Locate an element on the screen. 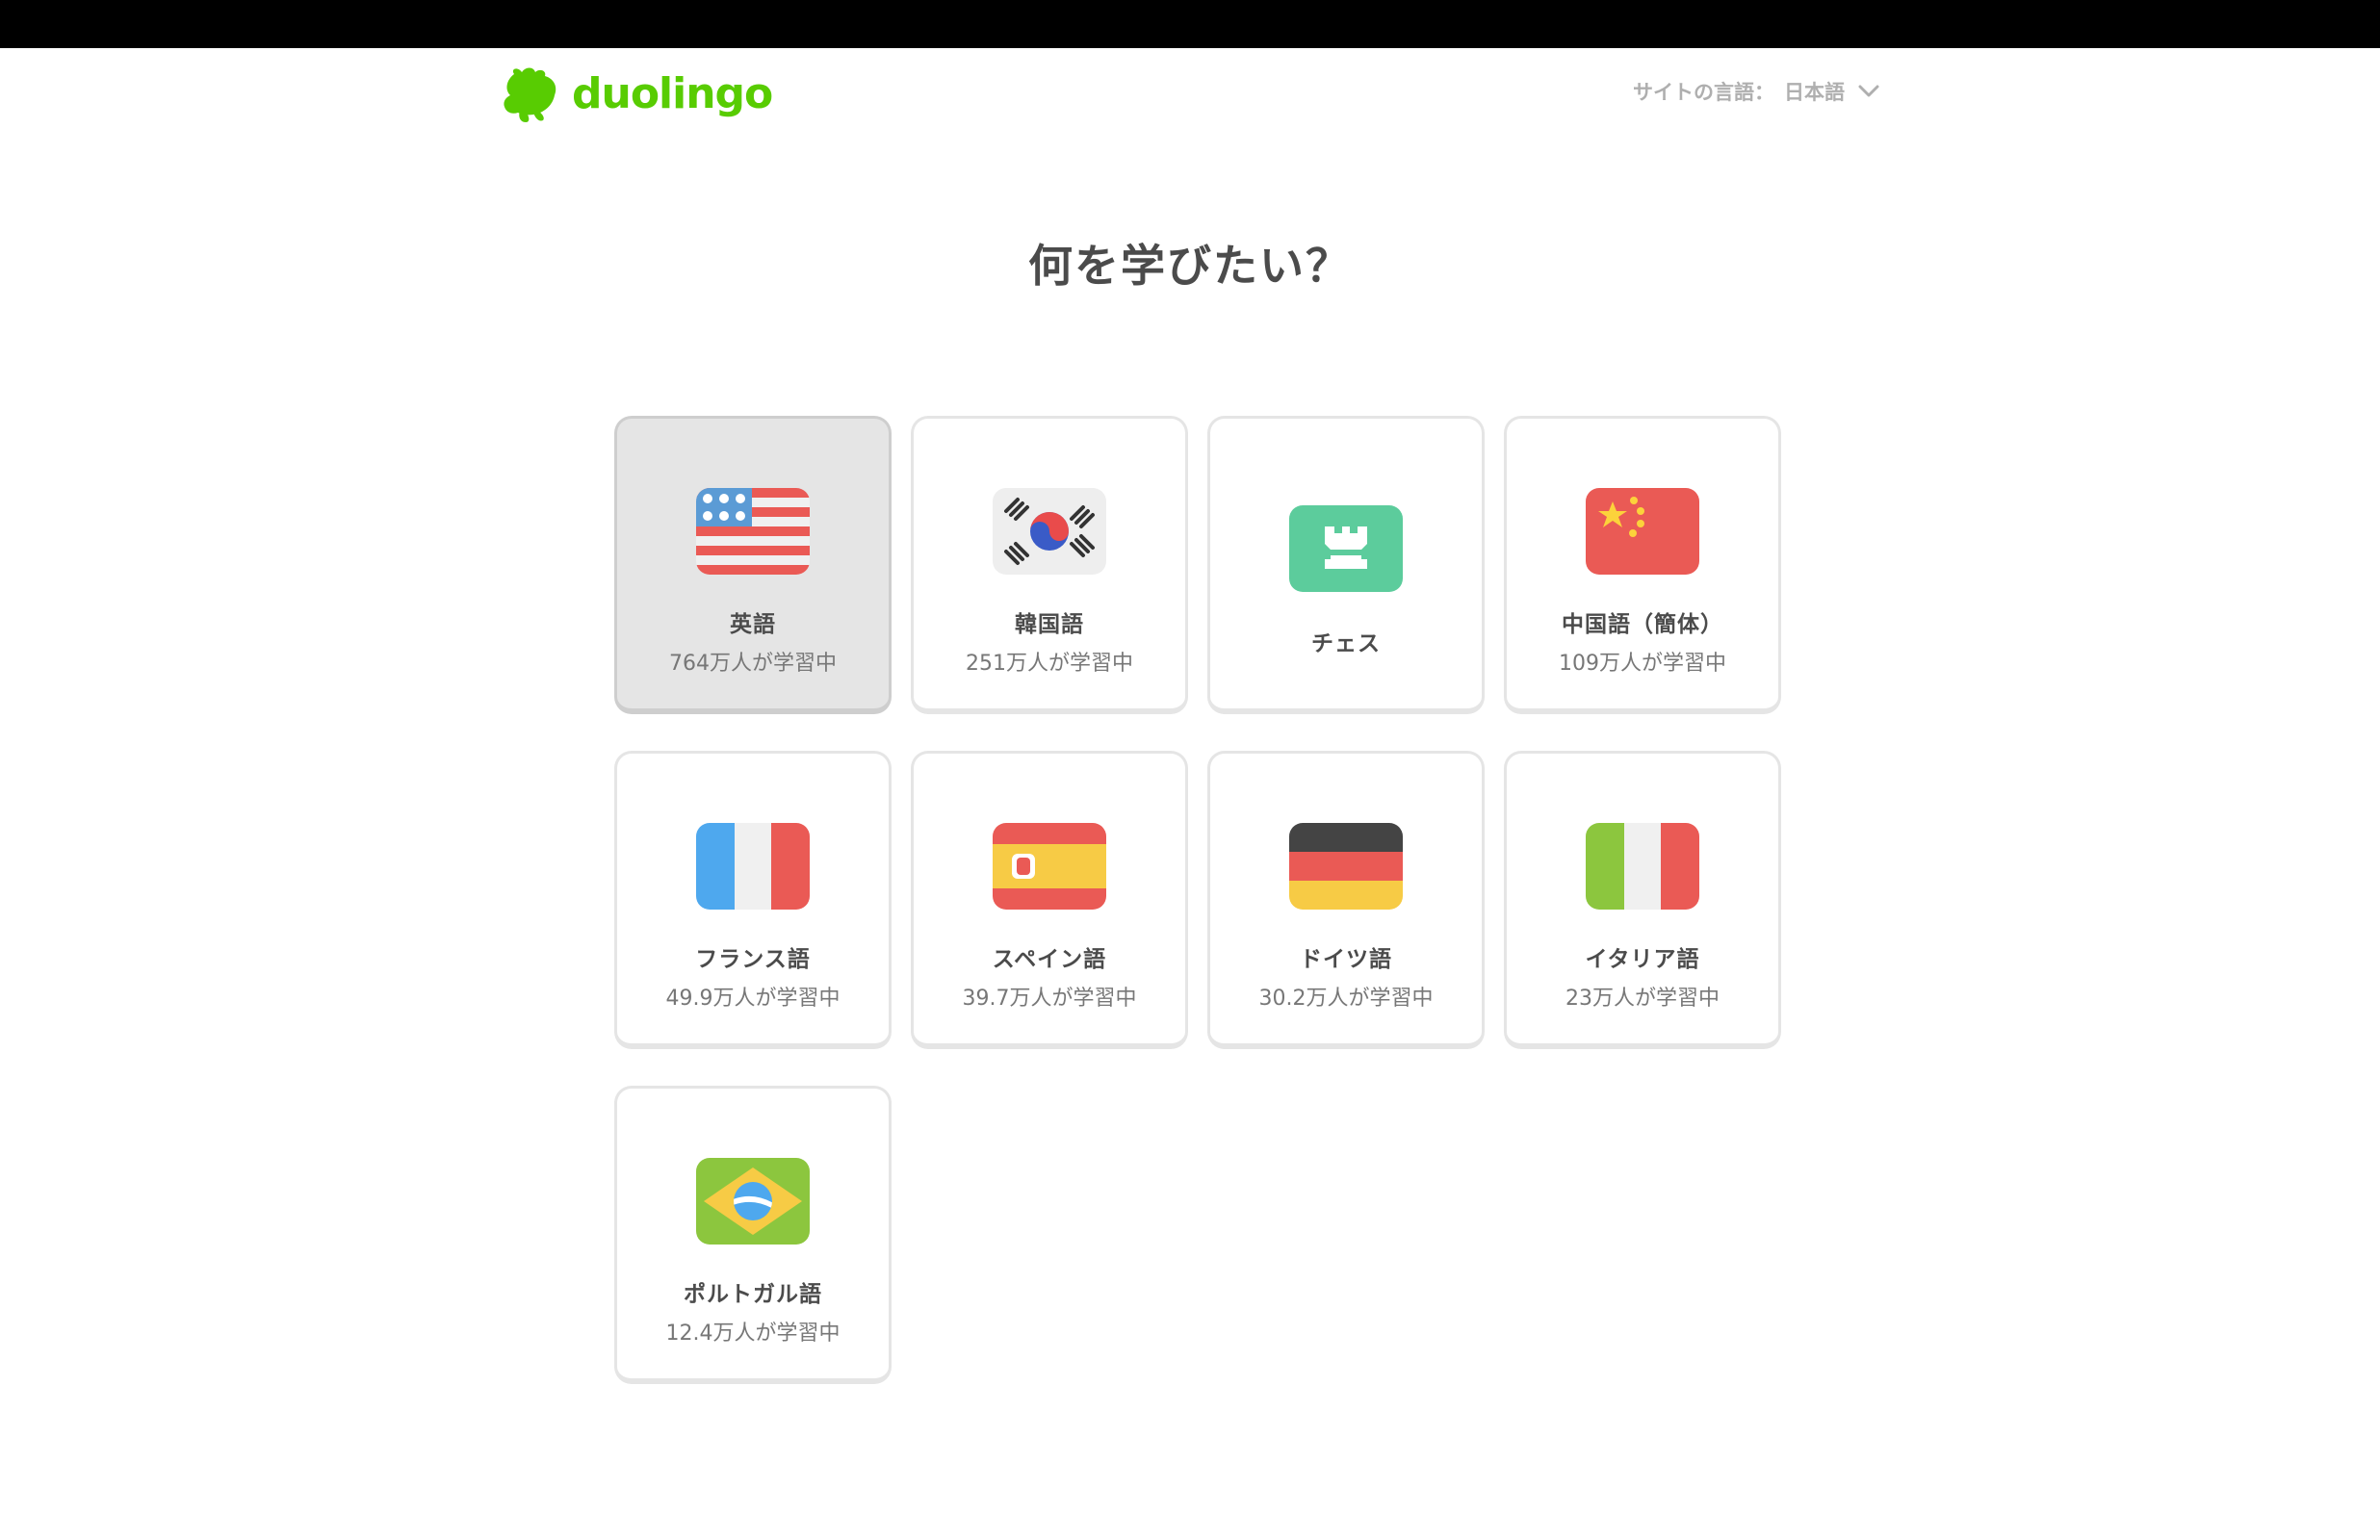 Image resolution: width=2380 pixels, height=1540 pixels. duo-owl-icon is located at coordinates (530, 94).